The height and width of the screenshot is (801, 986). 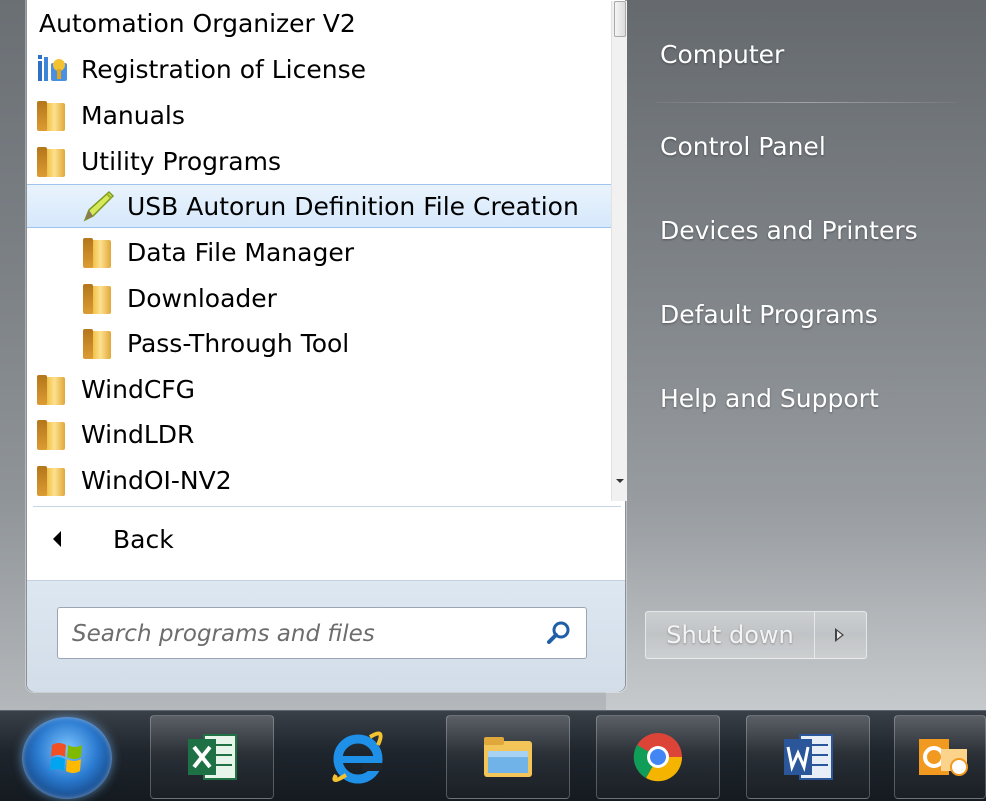 I want to click on start-button, so click(x=67, y=758).